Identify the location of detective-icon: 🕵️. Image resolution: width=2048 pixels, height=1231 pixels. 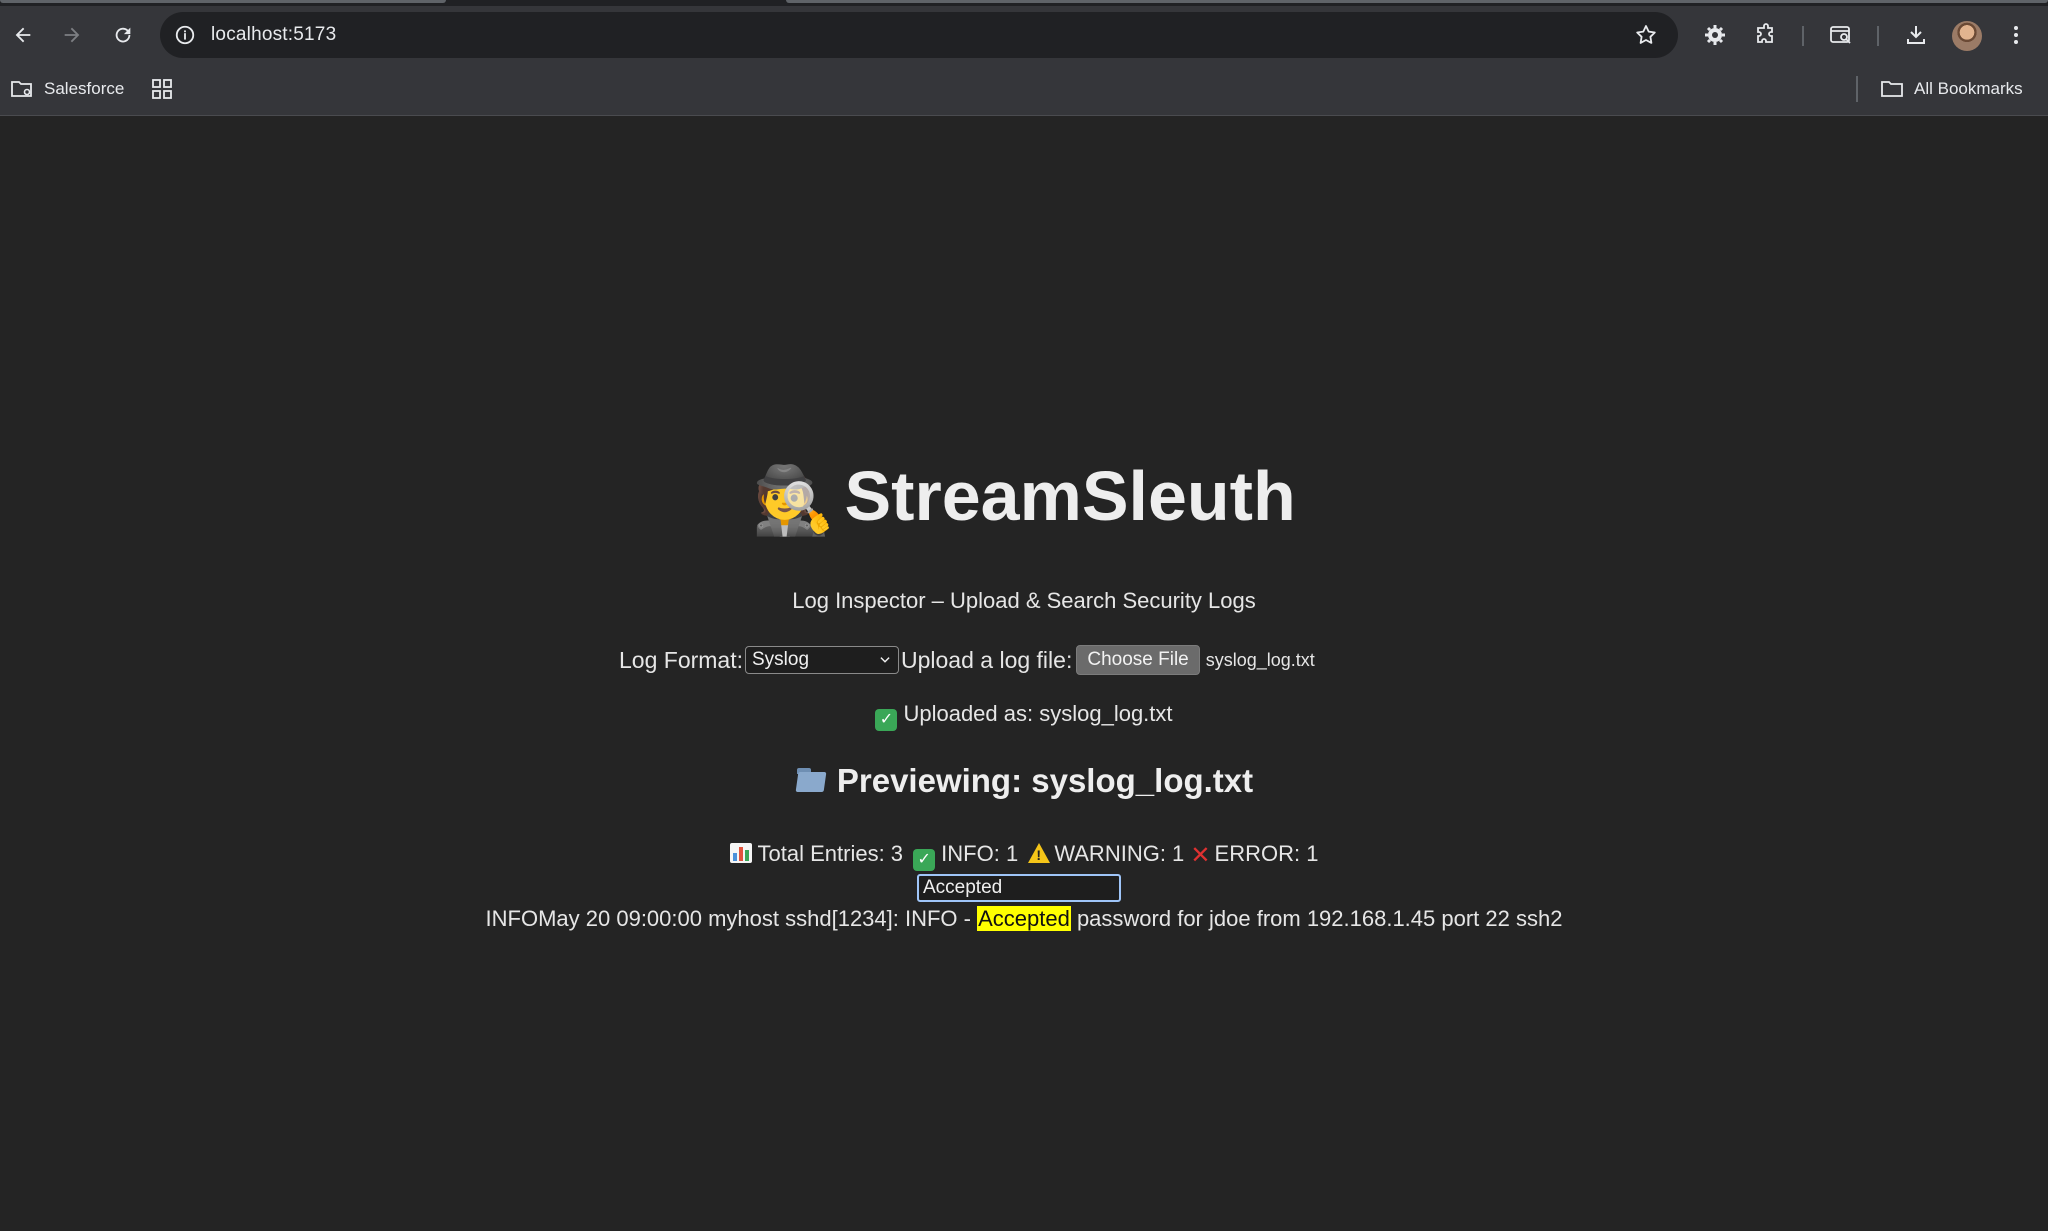
(793, 500).